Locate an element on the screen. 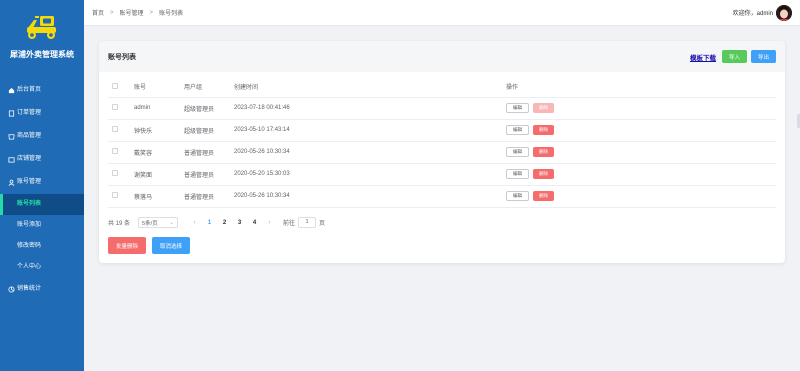  column-header-group: 用户组 is located at coordinates (193, 88).